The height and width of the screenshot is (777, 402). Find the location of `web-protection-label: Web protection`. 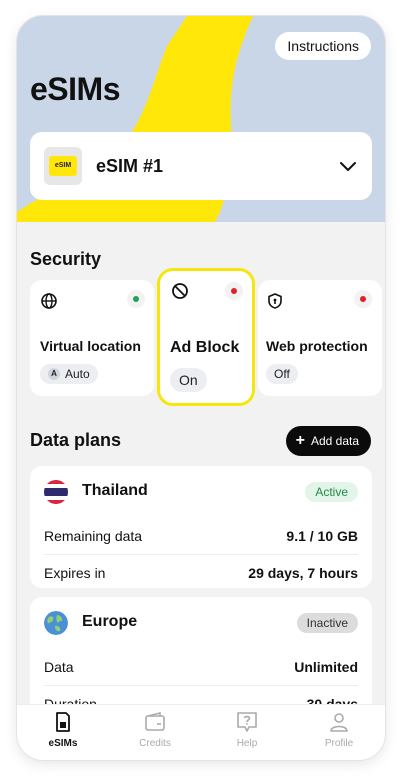

web-protection-label: Web protection is located at coordinates (317, 346).